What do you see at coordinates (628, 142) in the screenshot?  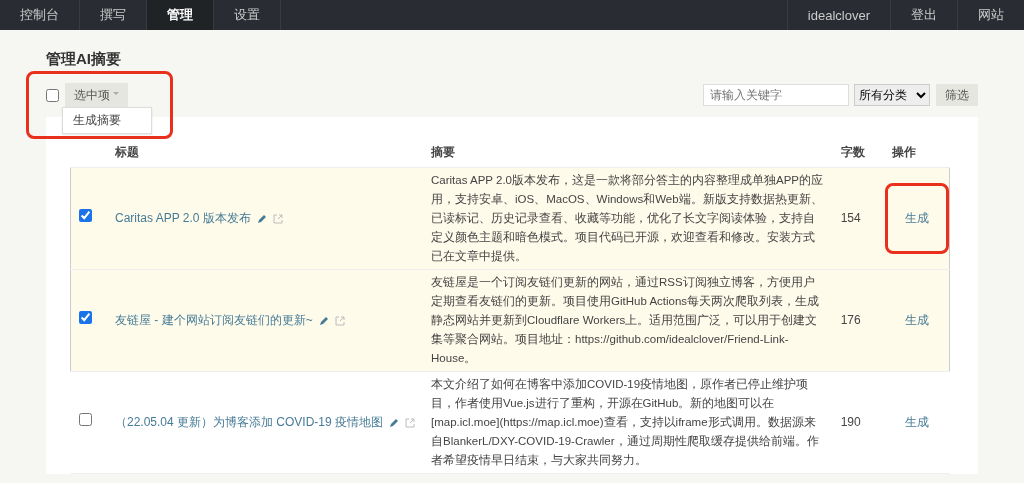 I see `column-header: 摘要` at bounding box center [628, 142].